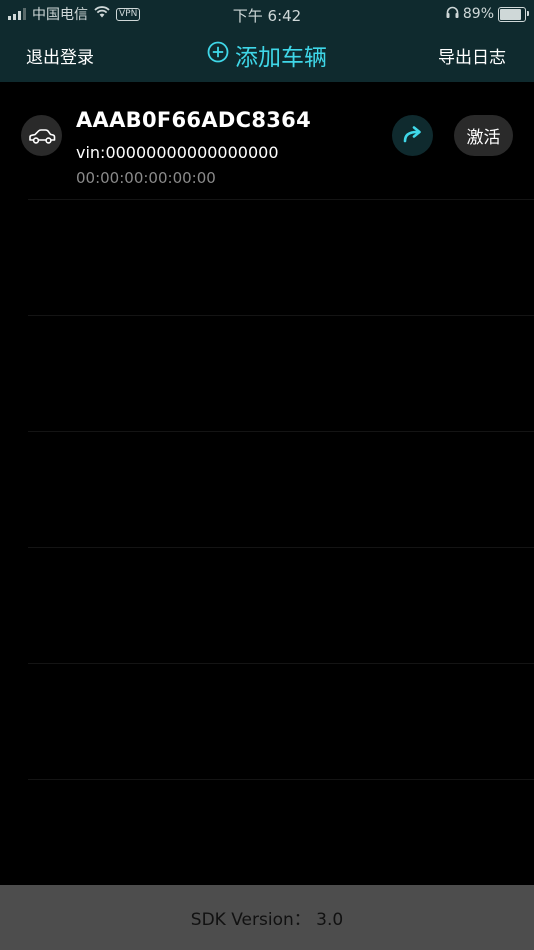 The width and height of the screenshot is (534, 950). Describe the element at coordinates (177, 152) in the screenshot. I see `vin-text: vin:00000000000000000` at that location.